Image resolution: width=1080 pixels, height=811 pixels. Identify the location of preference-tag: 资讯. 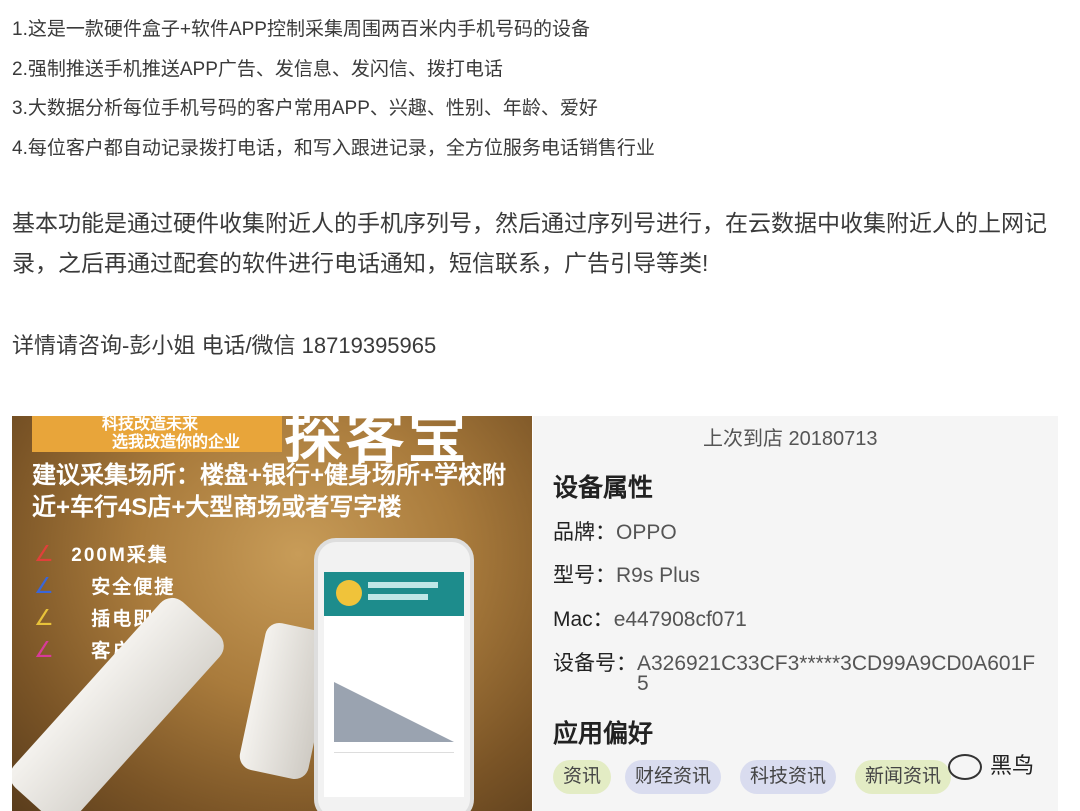
(582, 777).